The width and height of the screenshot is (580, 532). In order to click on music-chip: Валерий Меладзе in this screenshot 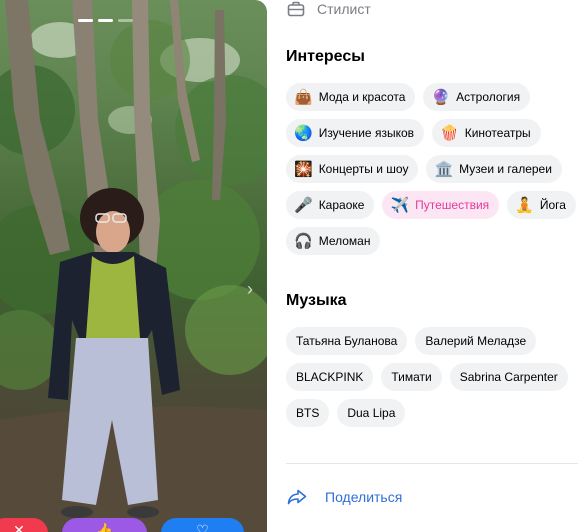, I will do `click(476, 341)`.